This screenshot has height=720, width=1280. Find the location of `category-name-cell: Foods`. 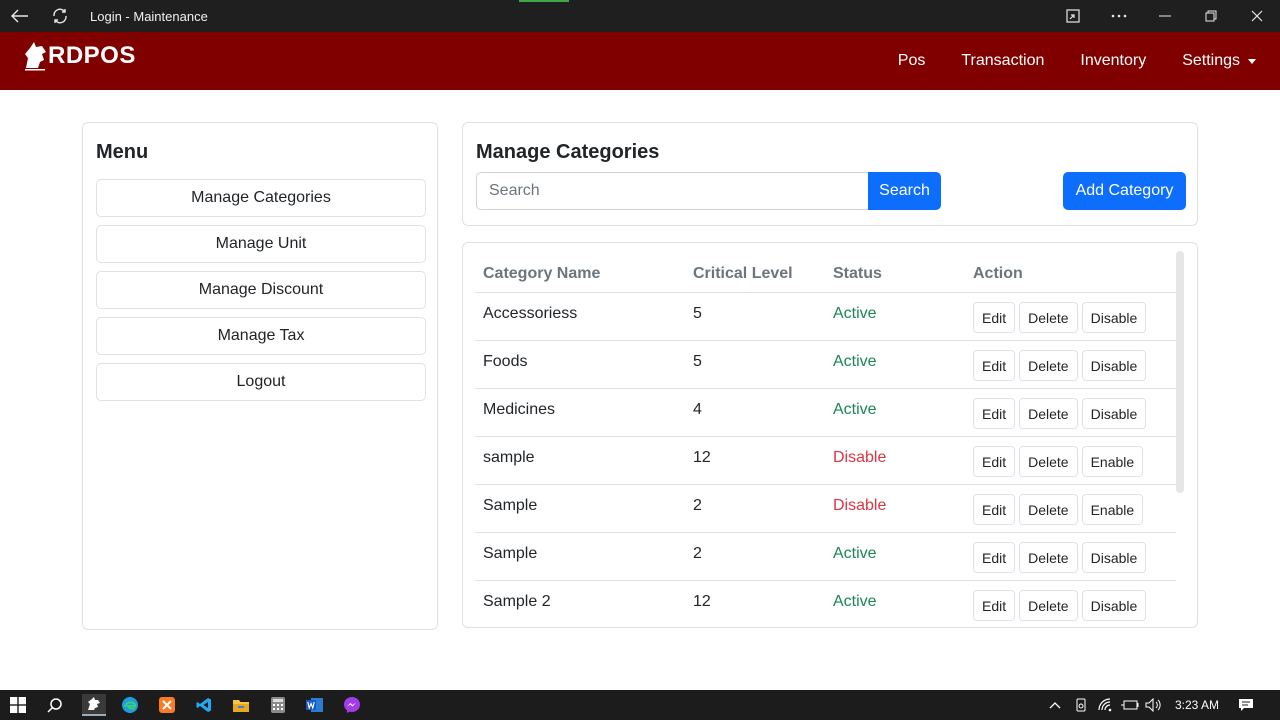

category-name-cell: Foods is located at coordinates (505, 361).